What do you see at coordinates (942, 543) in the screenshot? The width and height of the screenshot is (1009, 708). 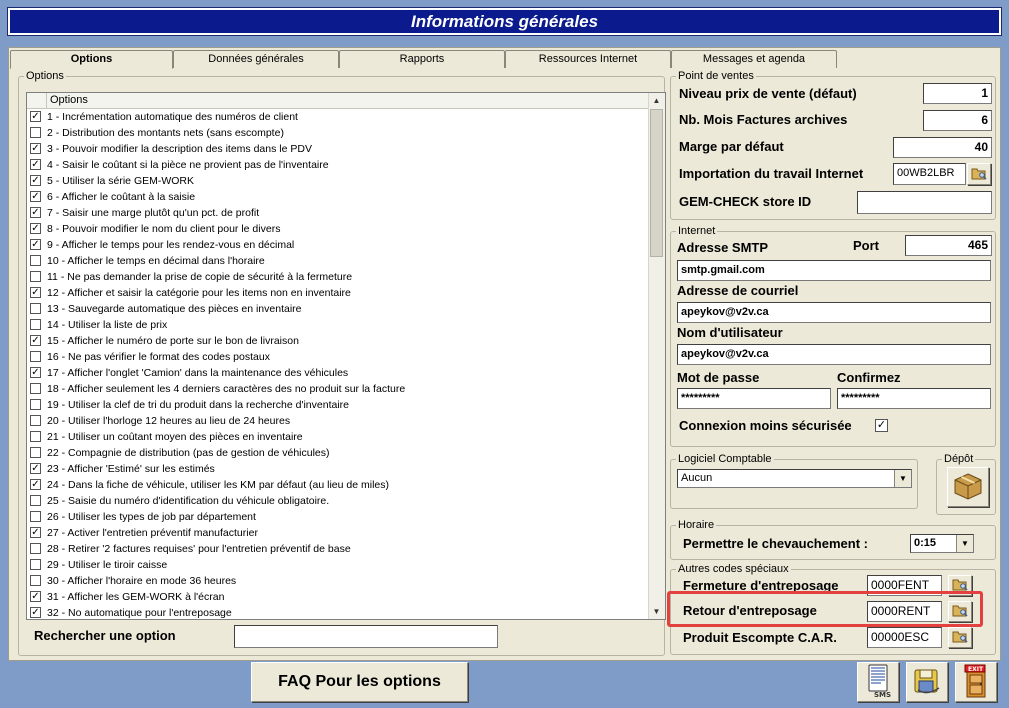 I see `chevauchement-select: 0:15 ▼` at bounding box center [942, 543].